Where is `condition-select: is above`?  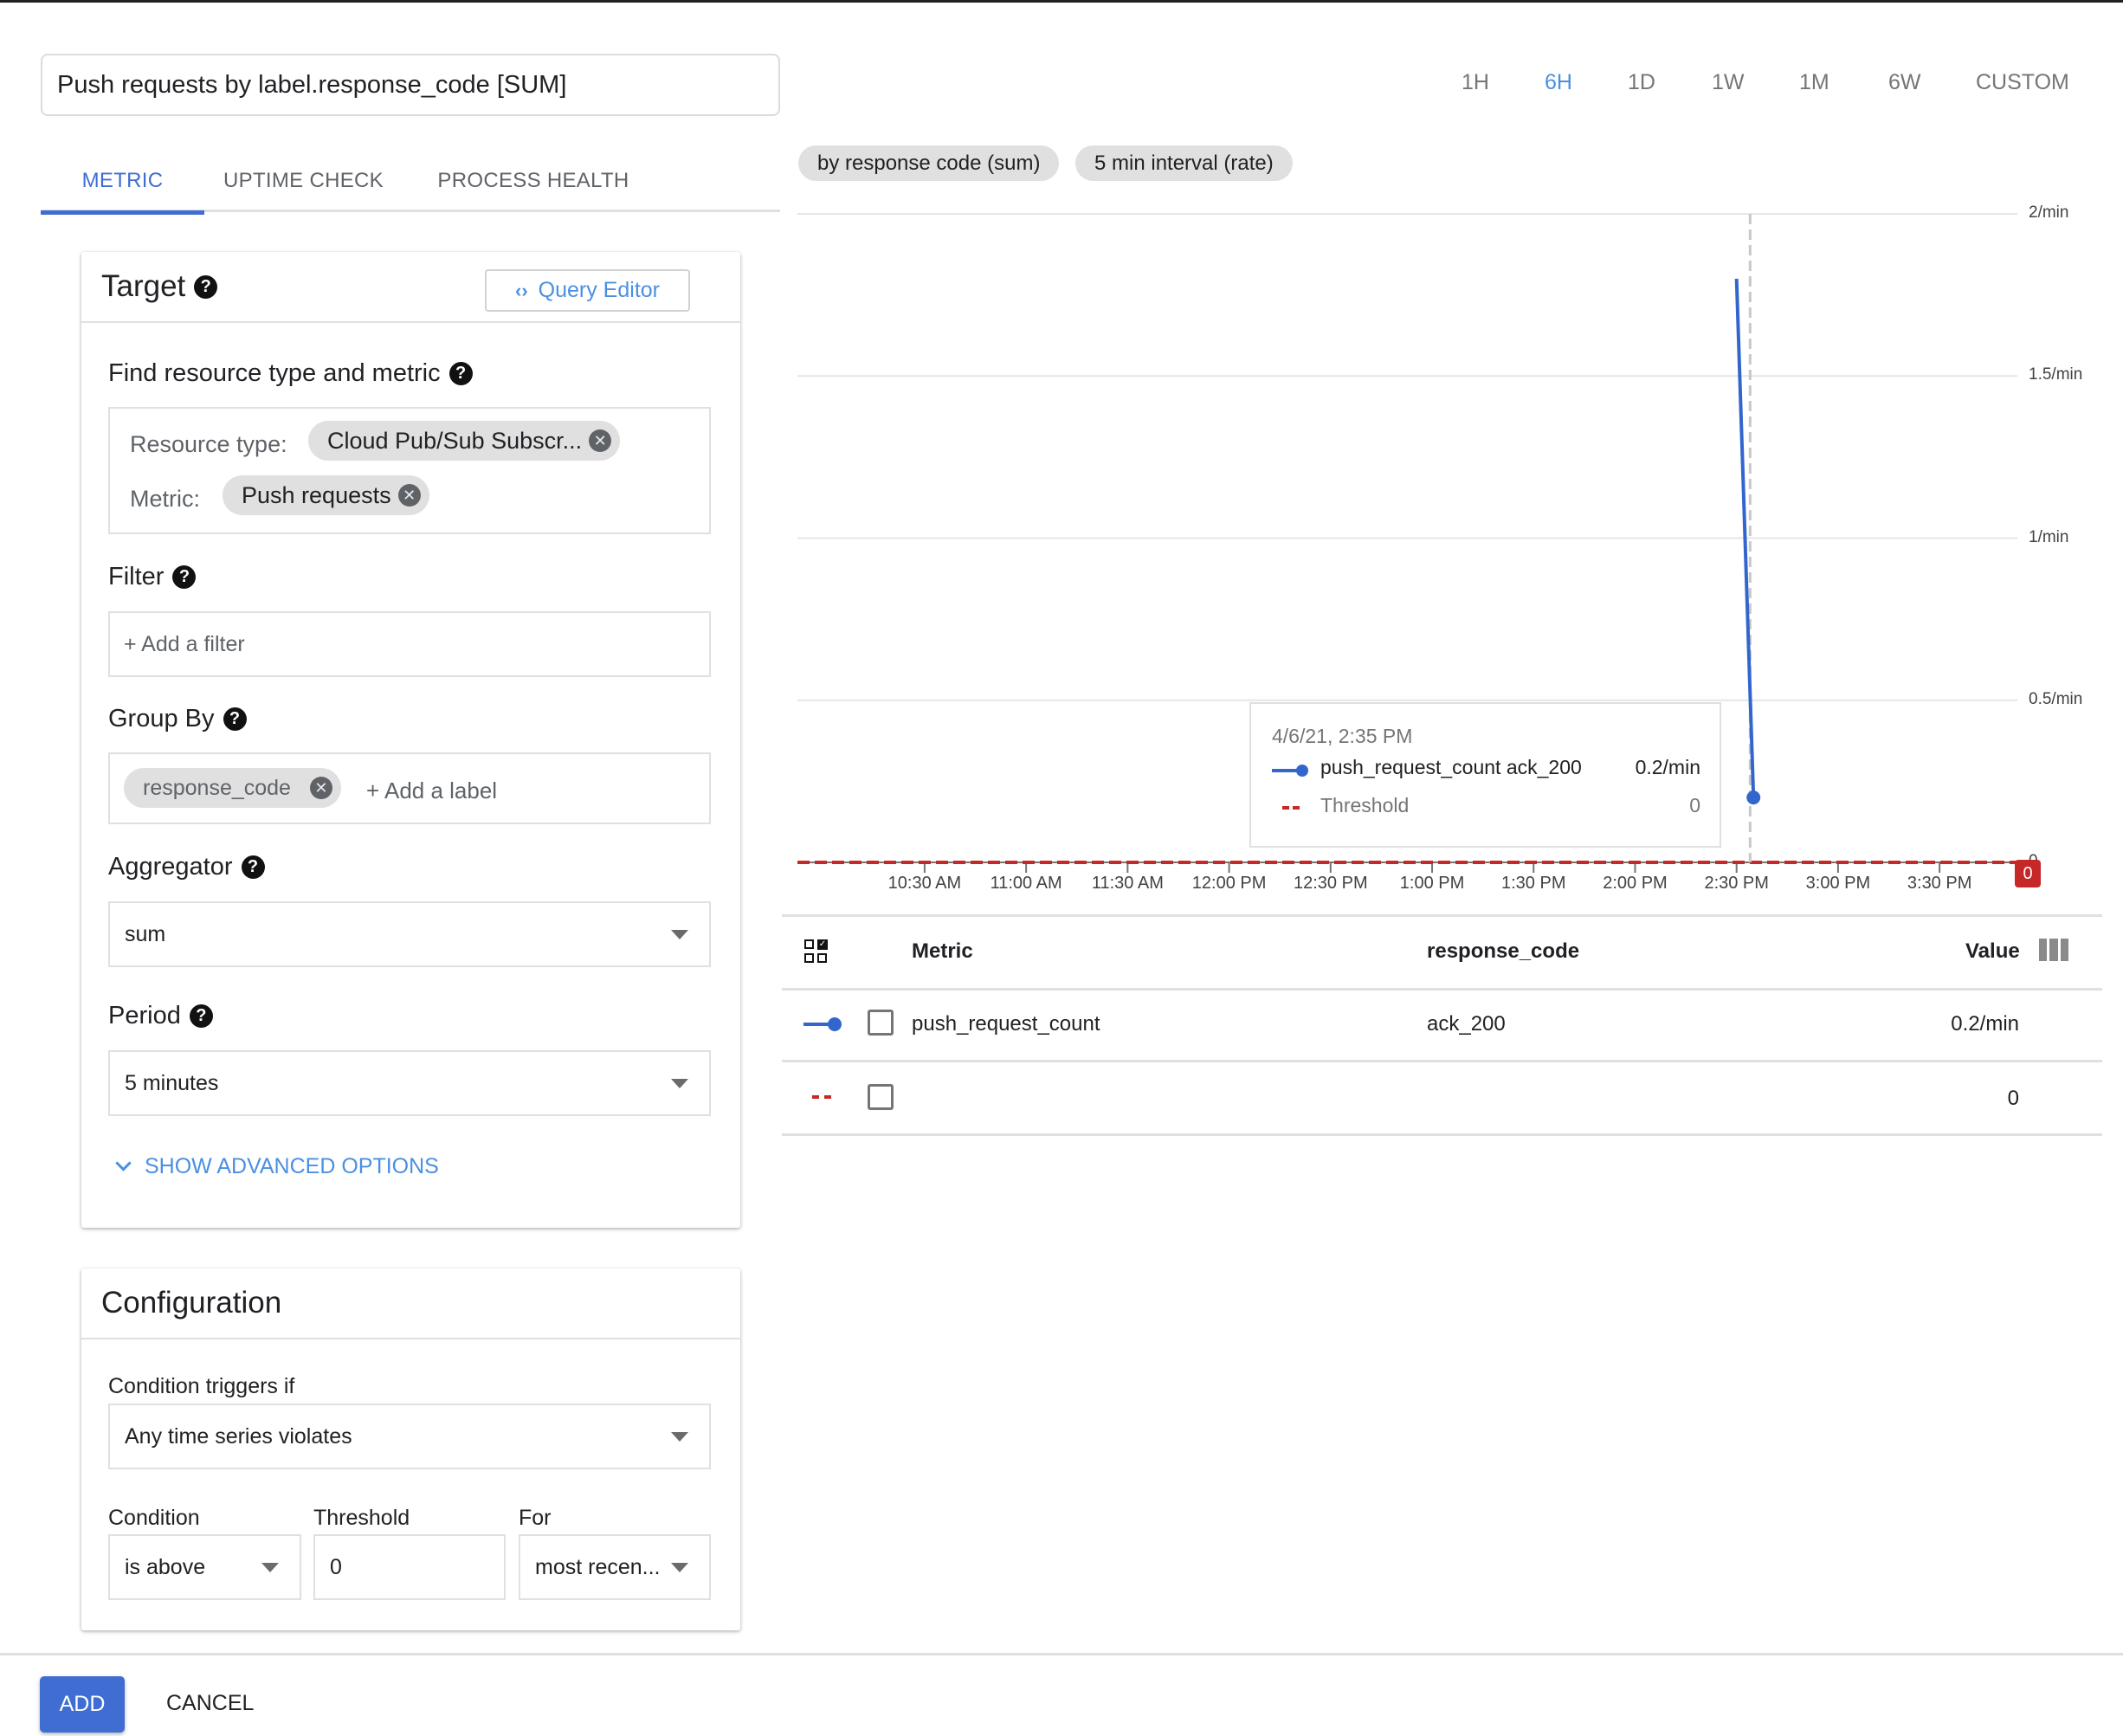 condition-select: is above is located at coordinates (204, 1567).